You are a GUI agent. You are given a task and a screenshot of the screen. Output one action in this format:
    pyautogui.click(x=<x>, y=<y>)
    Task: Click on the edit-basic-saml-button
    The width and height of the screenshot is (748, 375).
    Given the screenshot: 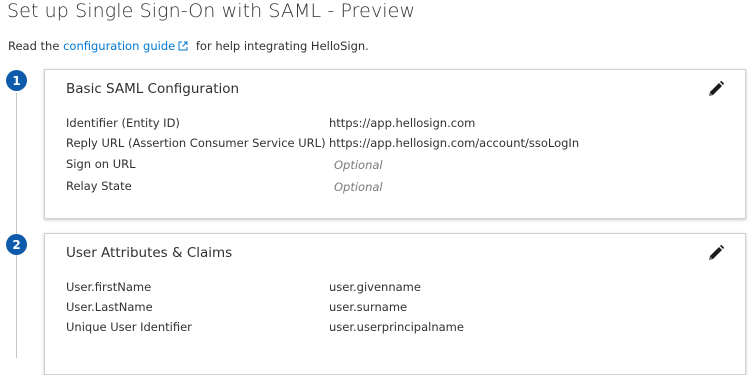 What is the action you would take?
    pyautogui.click(x=716, y=89)
    